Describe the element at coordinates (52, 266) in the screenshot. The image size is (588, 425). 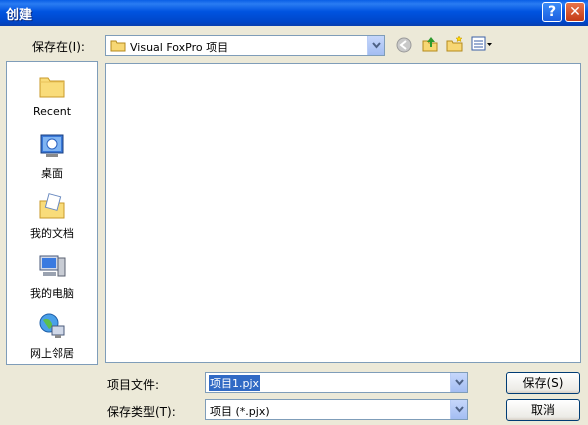
I see `my-computer-icon` at that location.